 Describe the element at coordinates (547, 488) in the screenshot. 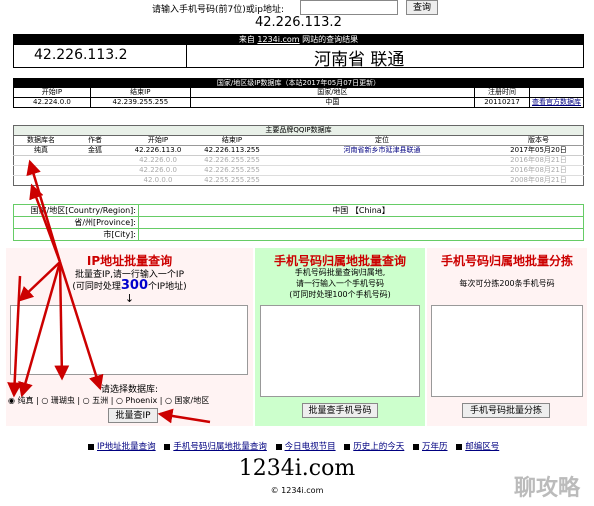

I see `watermark: 聊攻略` at that location.